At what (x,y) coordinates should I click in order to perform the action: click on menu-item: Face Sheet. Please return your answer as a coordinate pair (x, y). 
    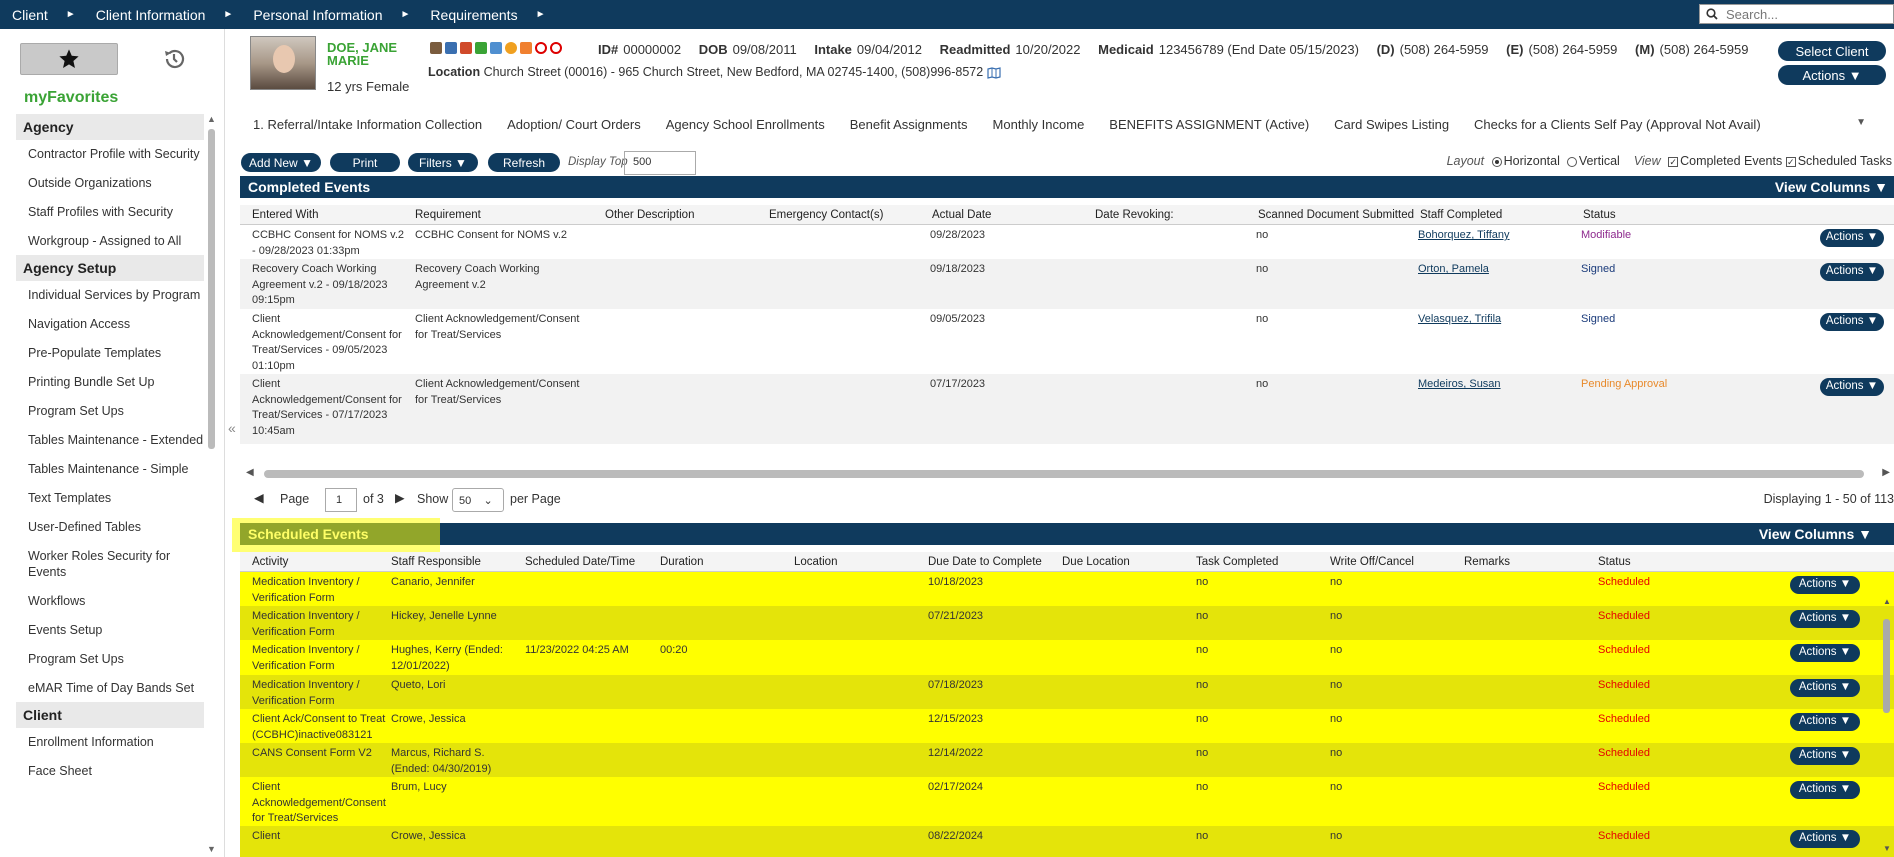
    Looking at the image, I should click on (110, 771).